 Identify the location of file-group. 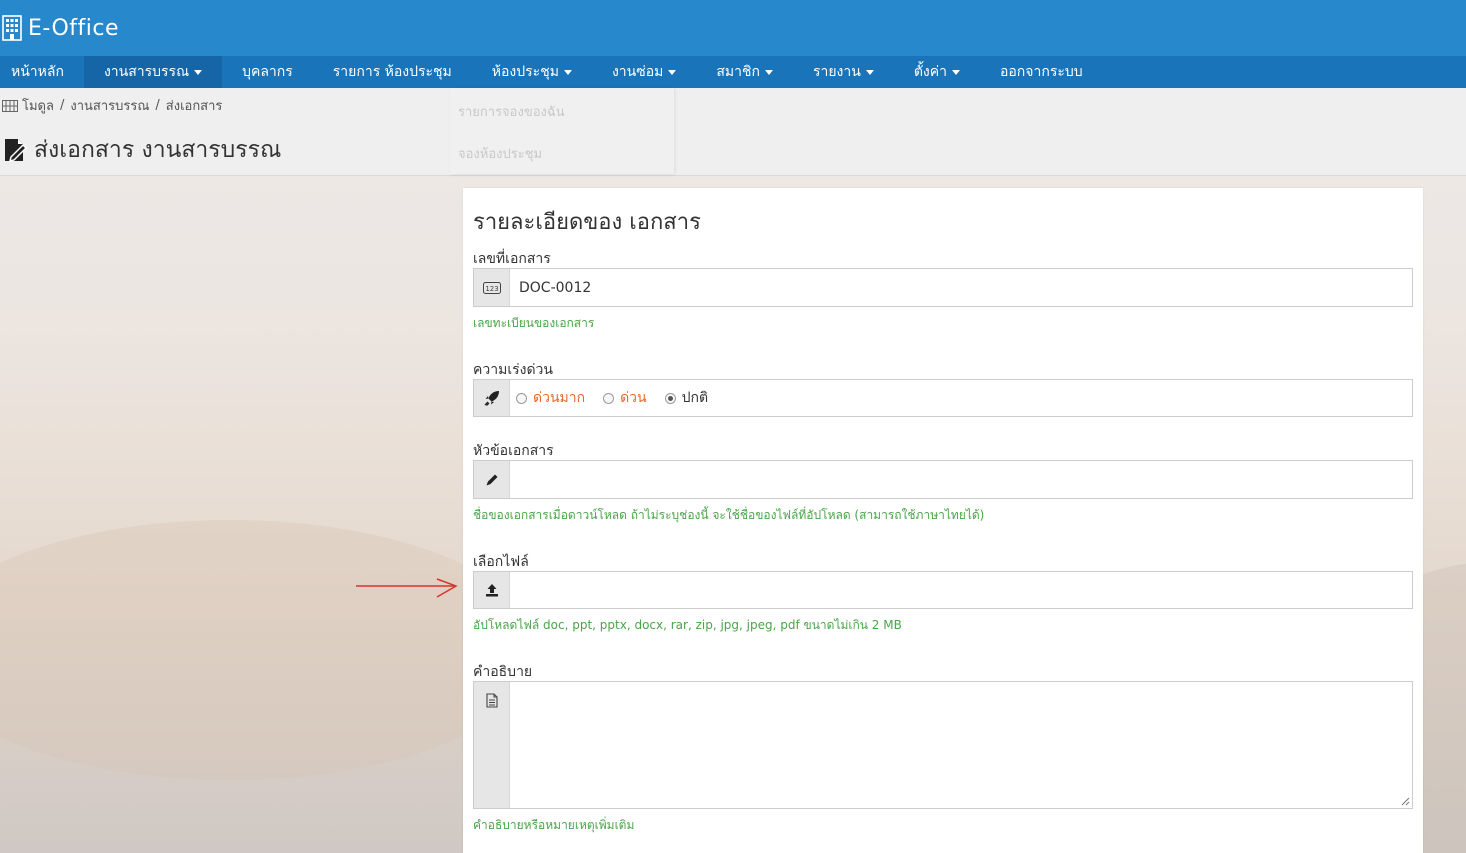
(943, 590).